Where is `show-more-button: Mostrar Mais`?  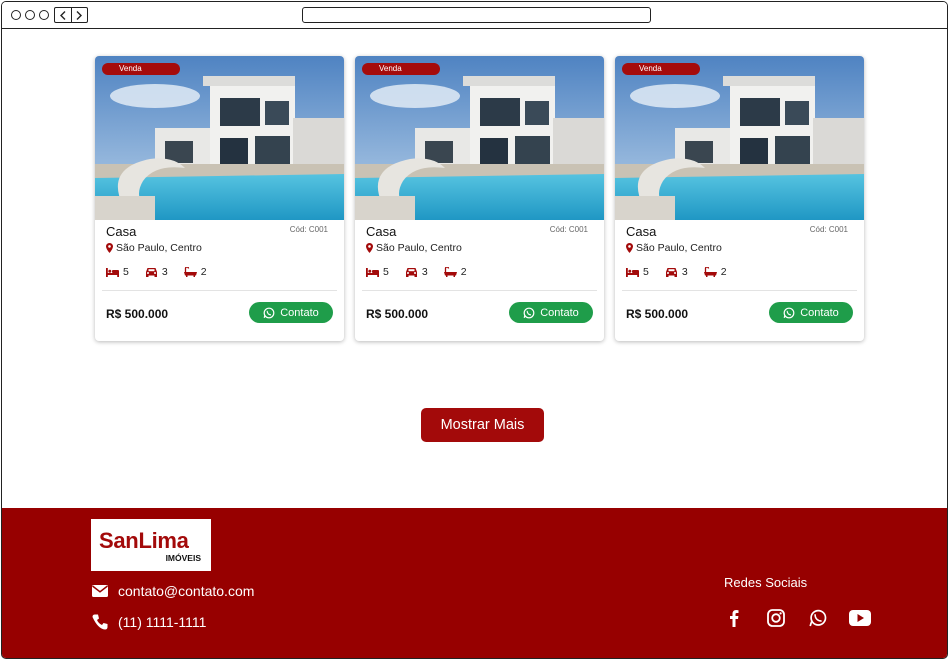 show-more-button: Mostrar Mais is located at coordinates (482, 425).